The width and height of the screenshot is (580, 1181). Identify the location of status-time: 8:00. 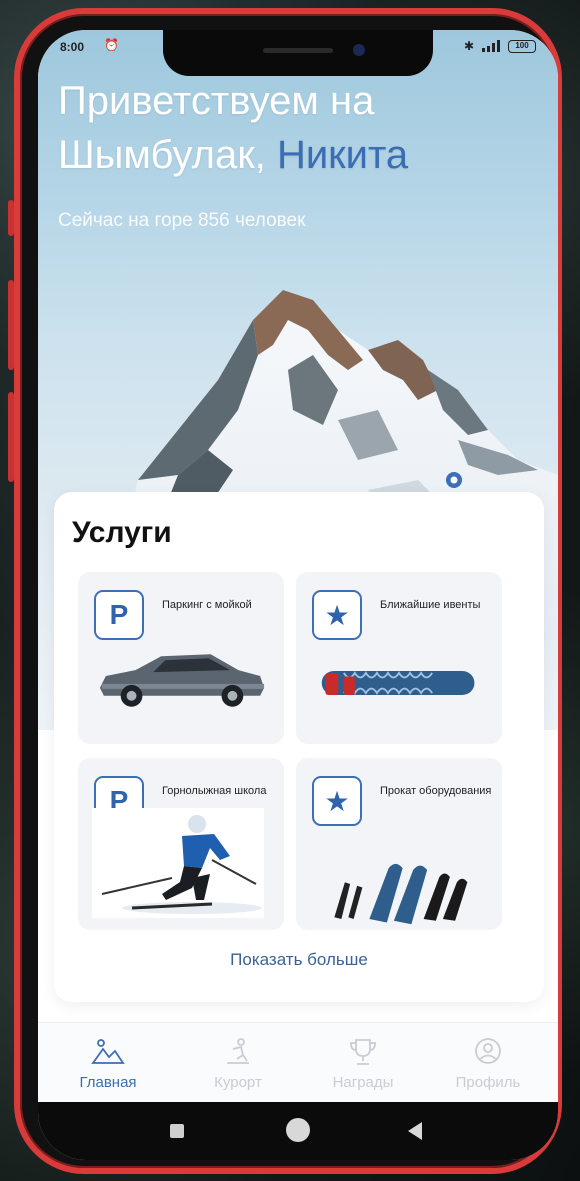
(72, 47).